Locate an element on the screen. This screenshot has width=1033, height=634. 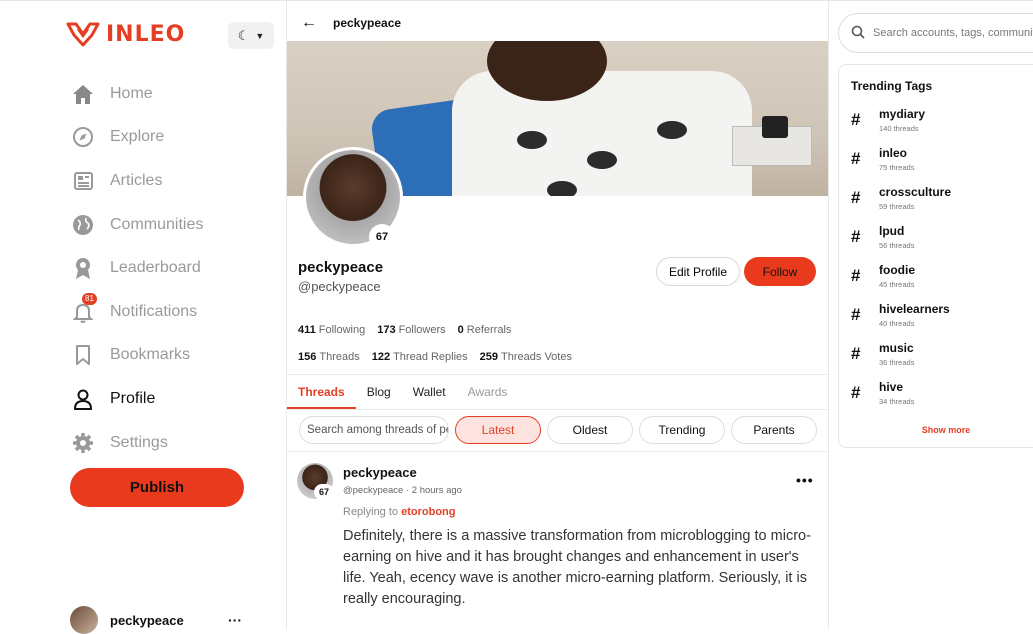
newspaper-icon is located at coordinates (83, 181).